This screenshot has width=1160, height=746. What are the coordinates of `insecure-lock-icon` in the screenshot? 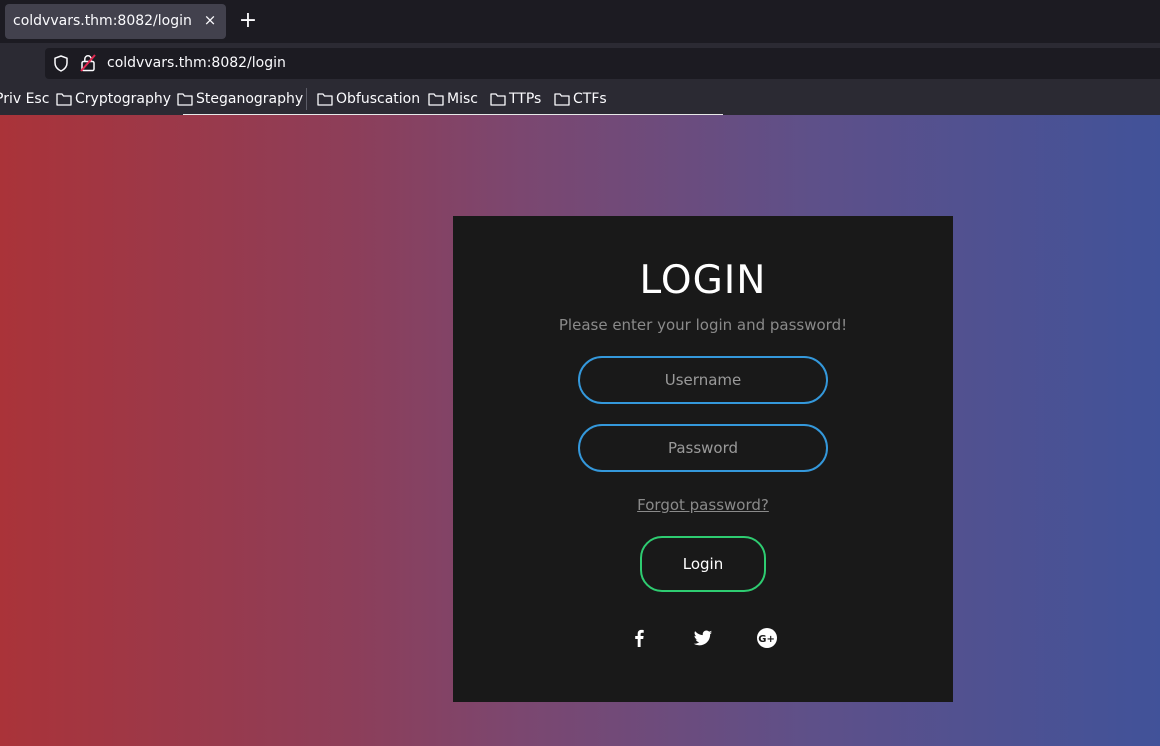 It's located at (88, 63).